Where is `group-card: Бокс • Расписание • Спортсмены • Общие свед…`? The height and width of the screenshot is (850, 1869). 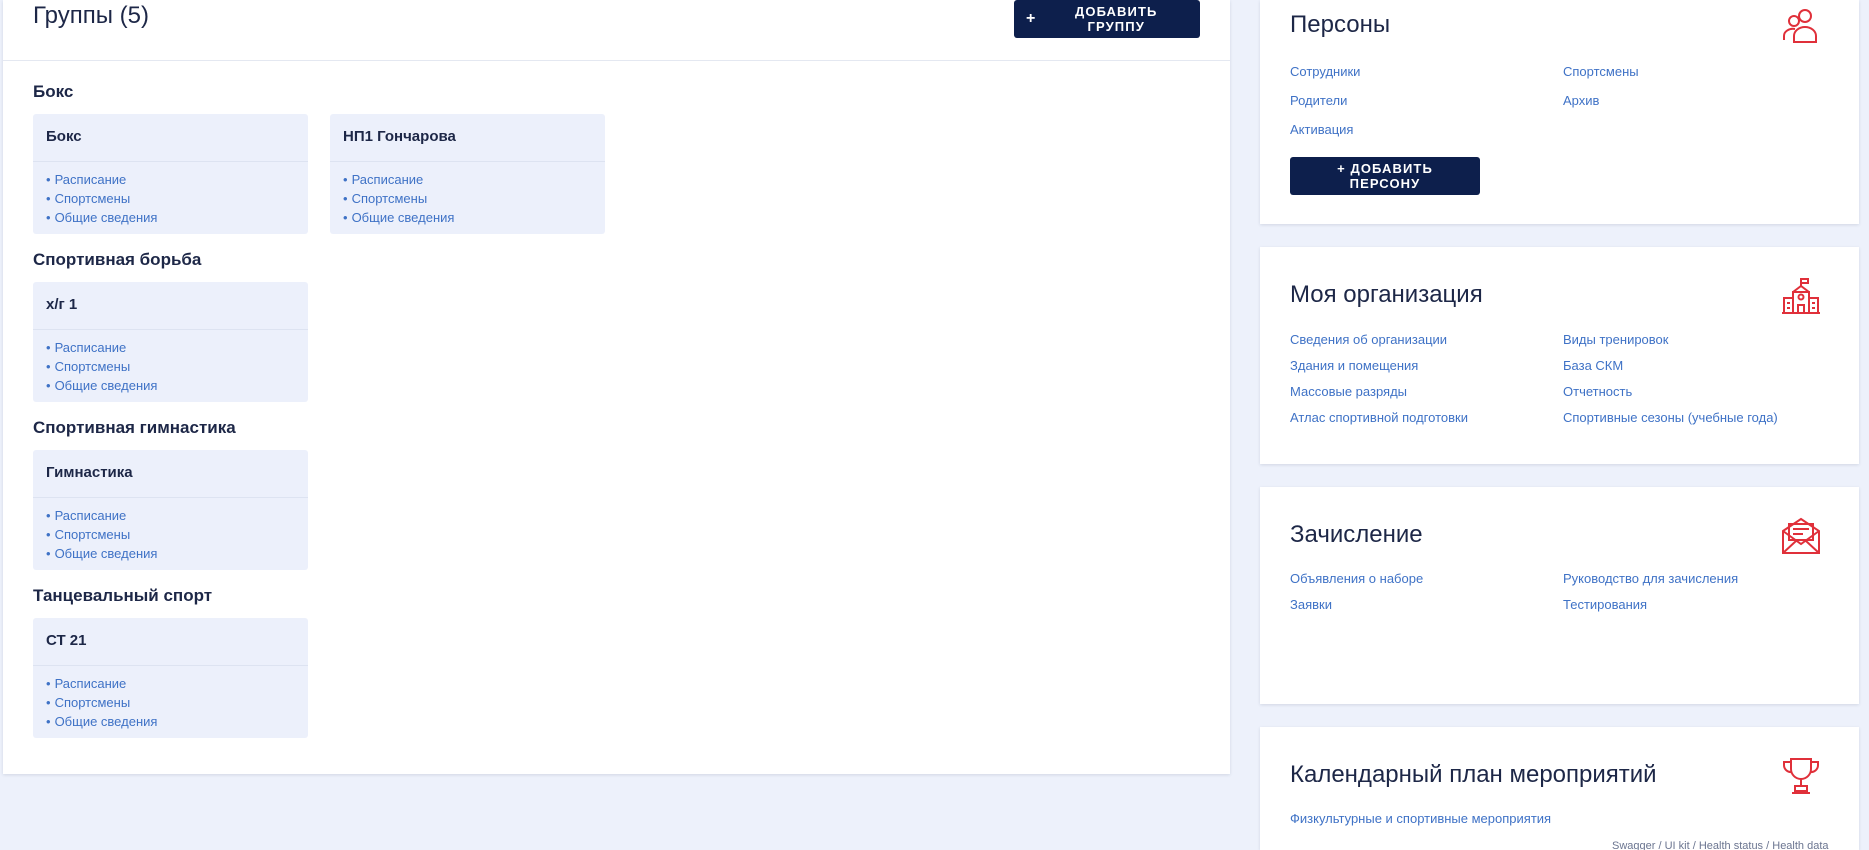 group-card: Бокс • Расписание • Спортсмены • Общие свед… is located at coordinates (170, 174).